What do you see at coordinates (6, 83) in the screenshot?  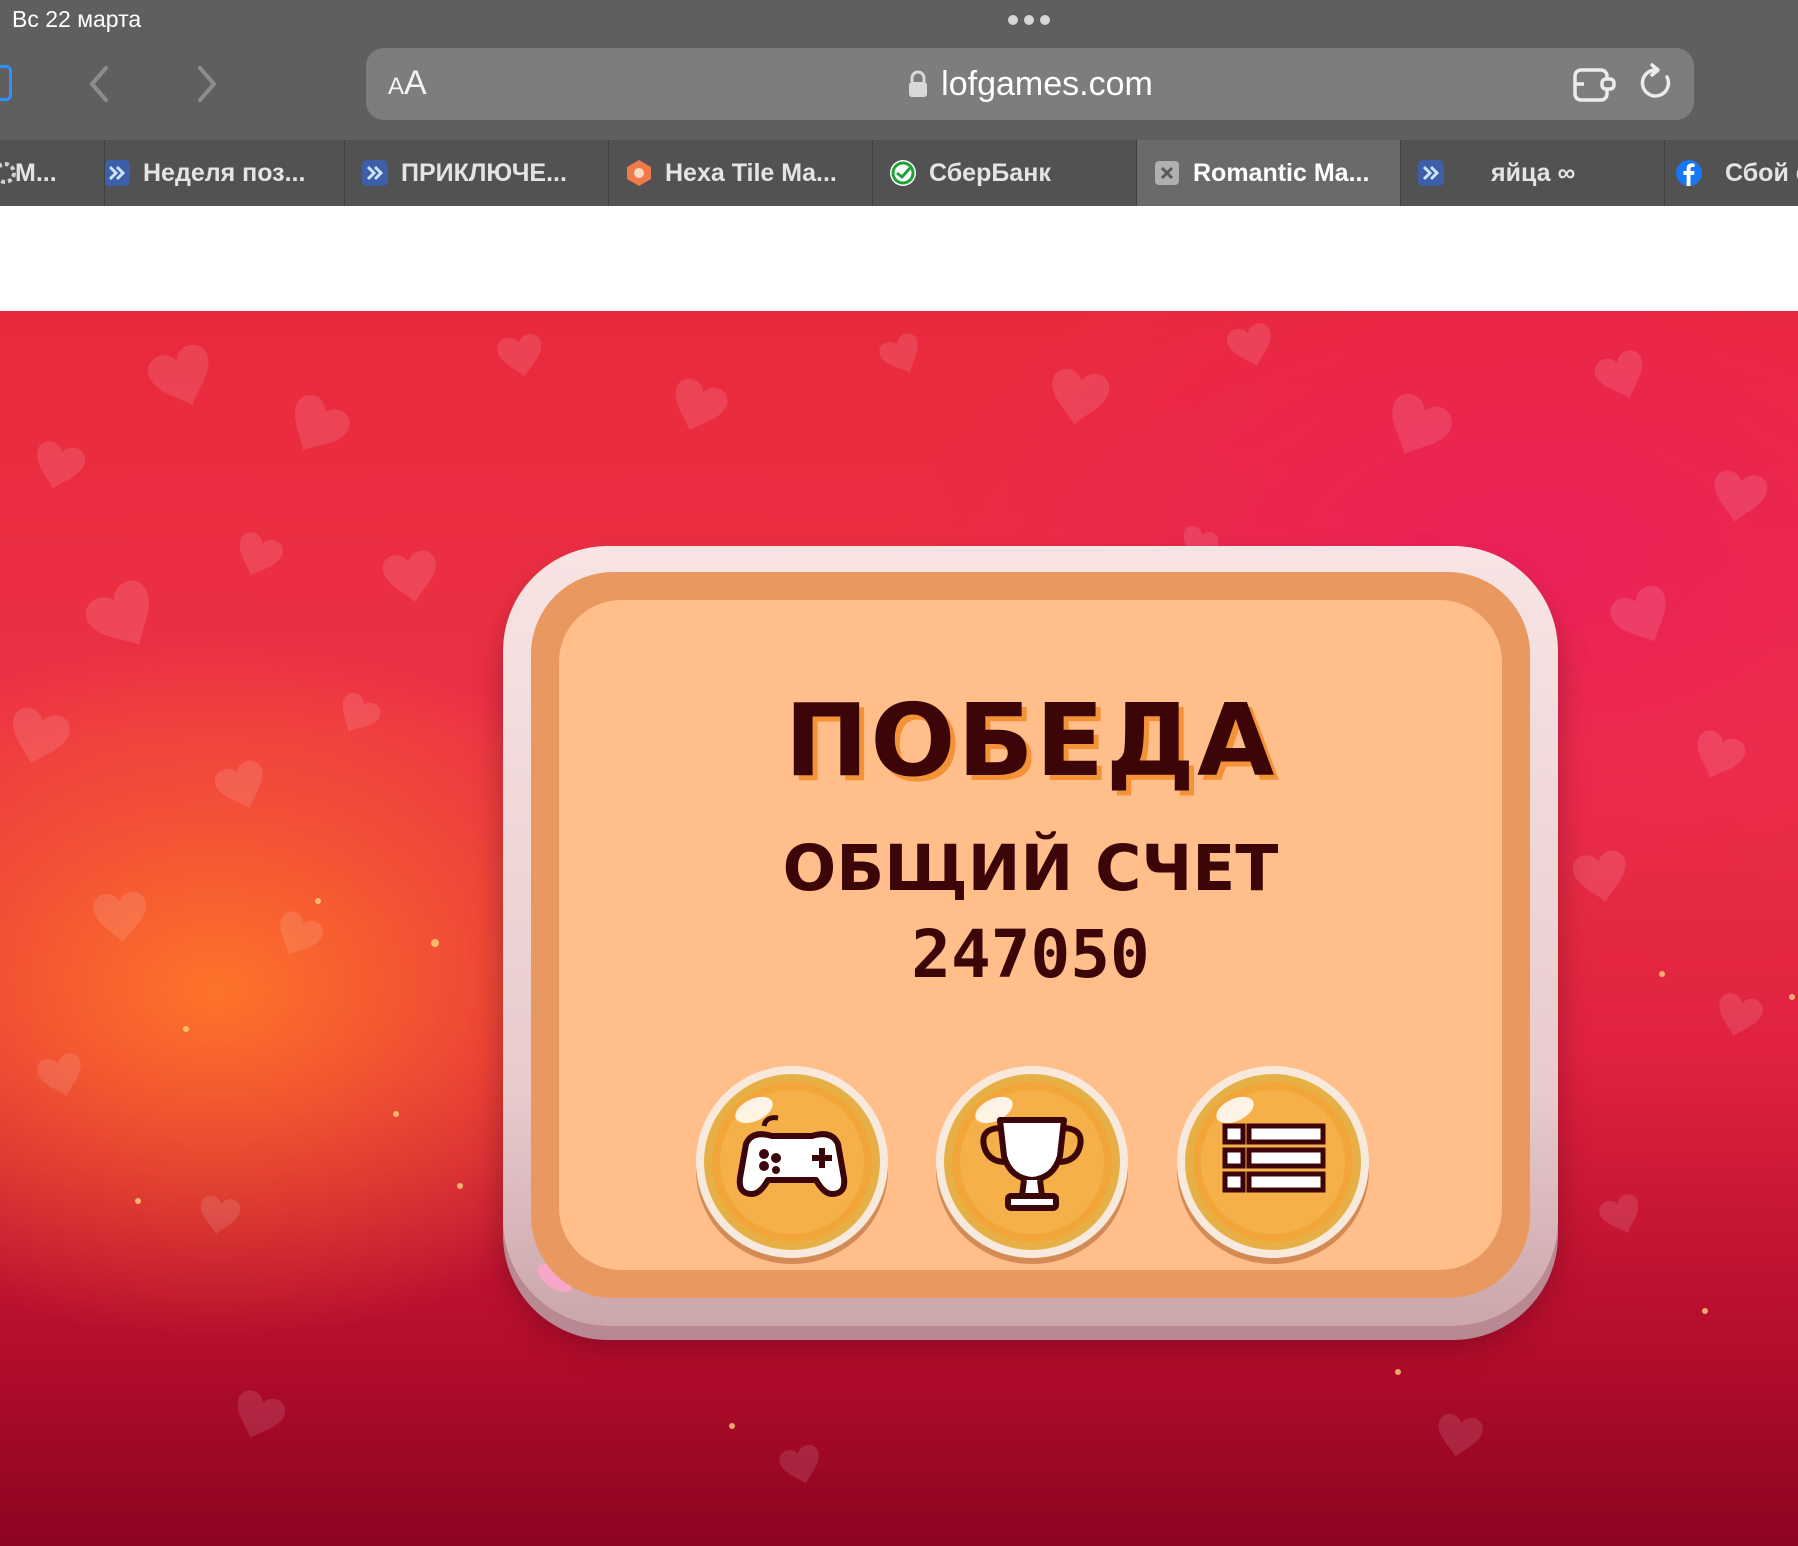 I see `sidebar-toggle-button` at bounding box center [6, 83].